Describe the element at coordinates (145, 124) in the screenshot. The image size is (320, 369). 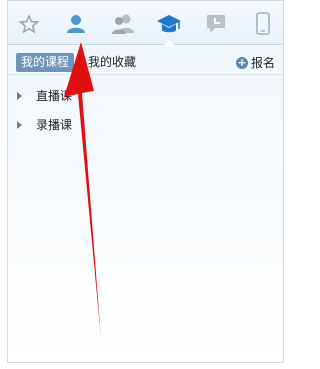
I see `list-item-recorded-courses: 录播课` at that location.